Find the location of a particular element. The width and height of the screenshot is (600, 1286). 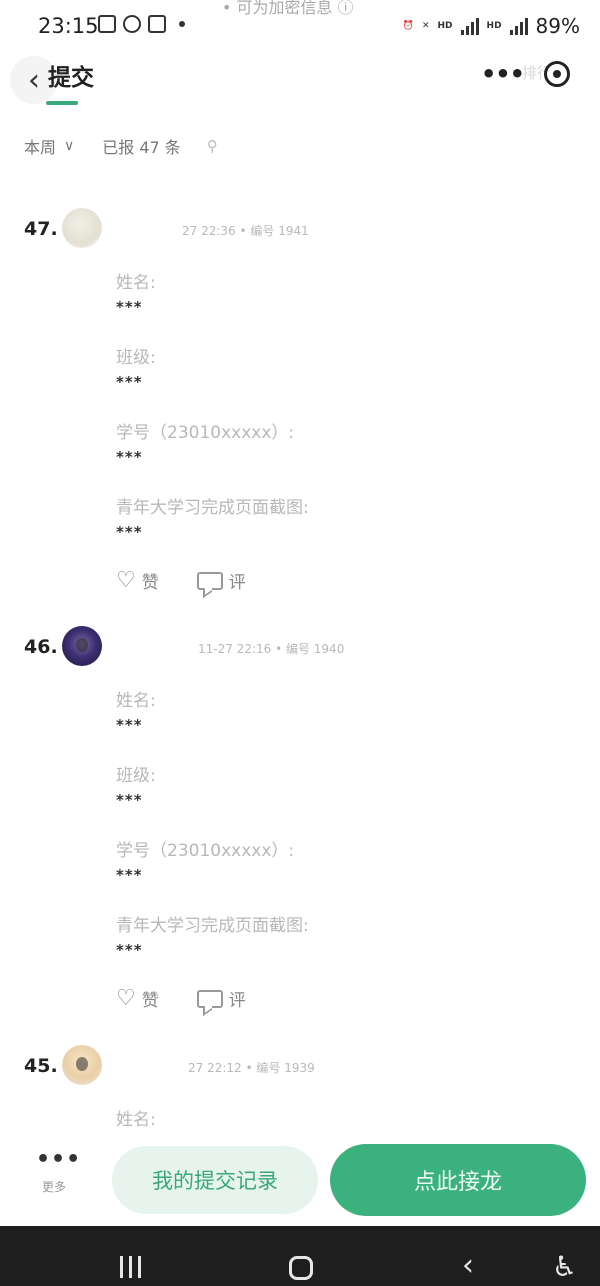

entry-number: 46. is located at coordinates (41, 647).